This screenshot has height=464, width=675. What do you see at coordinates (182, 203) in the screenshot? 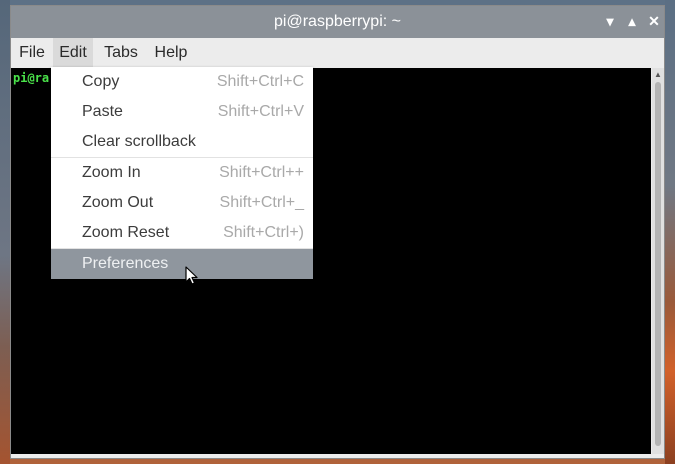
I see `menu-item-zoom-out: Zoom Out Shift+Ctrl+_` at bounding box center [182, 203].